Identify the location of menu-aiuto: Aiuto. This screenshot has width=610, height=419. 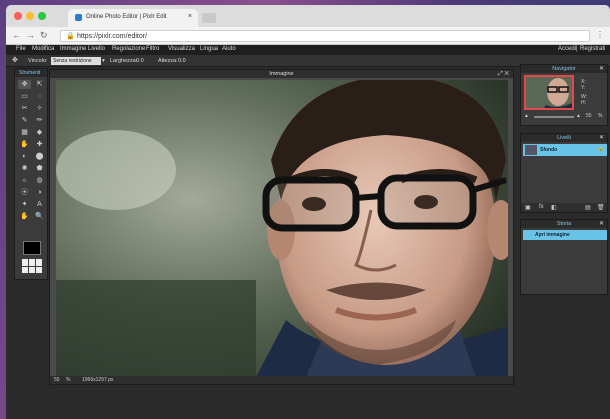
(229, 49).